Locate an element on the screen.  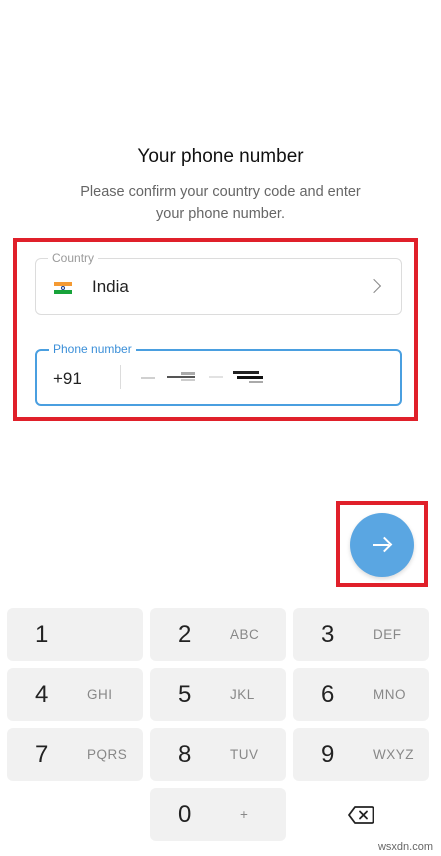
subtitle-line-2: your phone number. is located at coordinates (220, 214).